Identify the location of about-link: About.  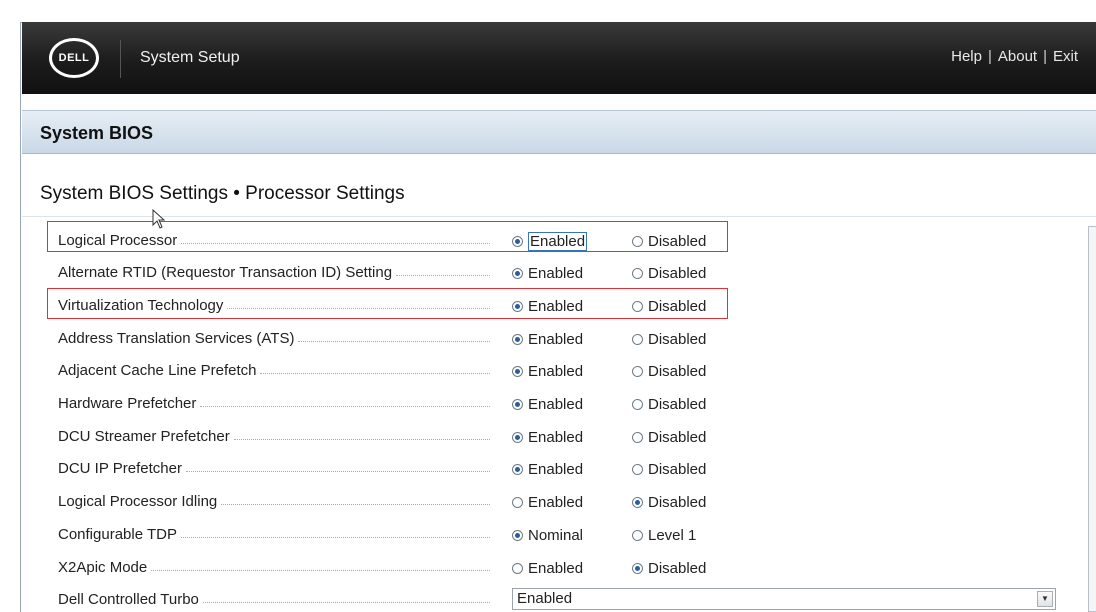
(1017, 56).